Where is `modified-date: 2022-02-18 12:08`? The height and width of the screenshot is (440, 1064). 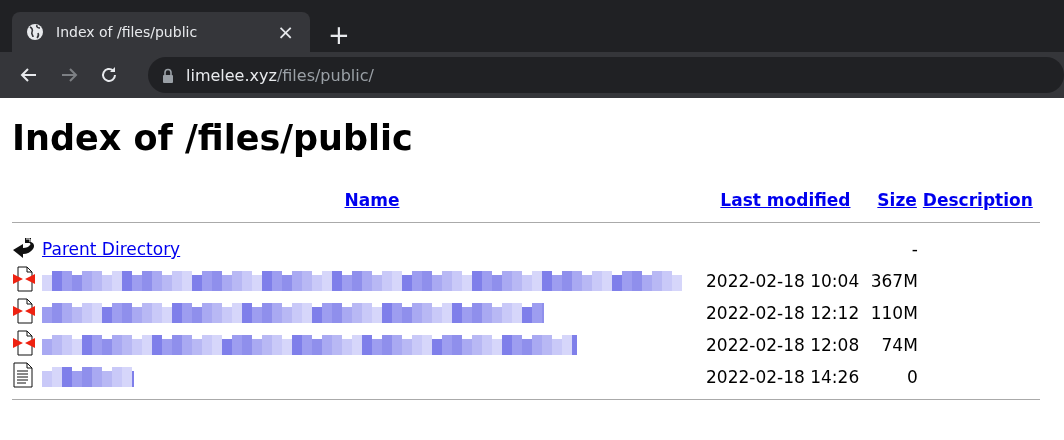 modified-date: 2022-02-18 12:08 is located at coordinates (783, 345).